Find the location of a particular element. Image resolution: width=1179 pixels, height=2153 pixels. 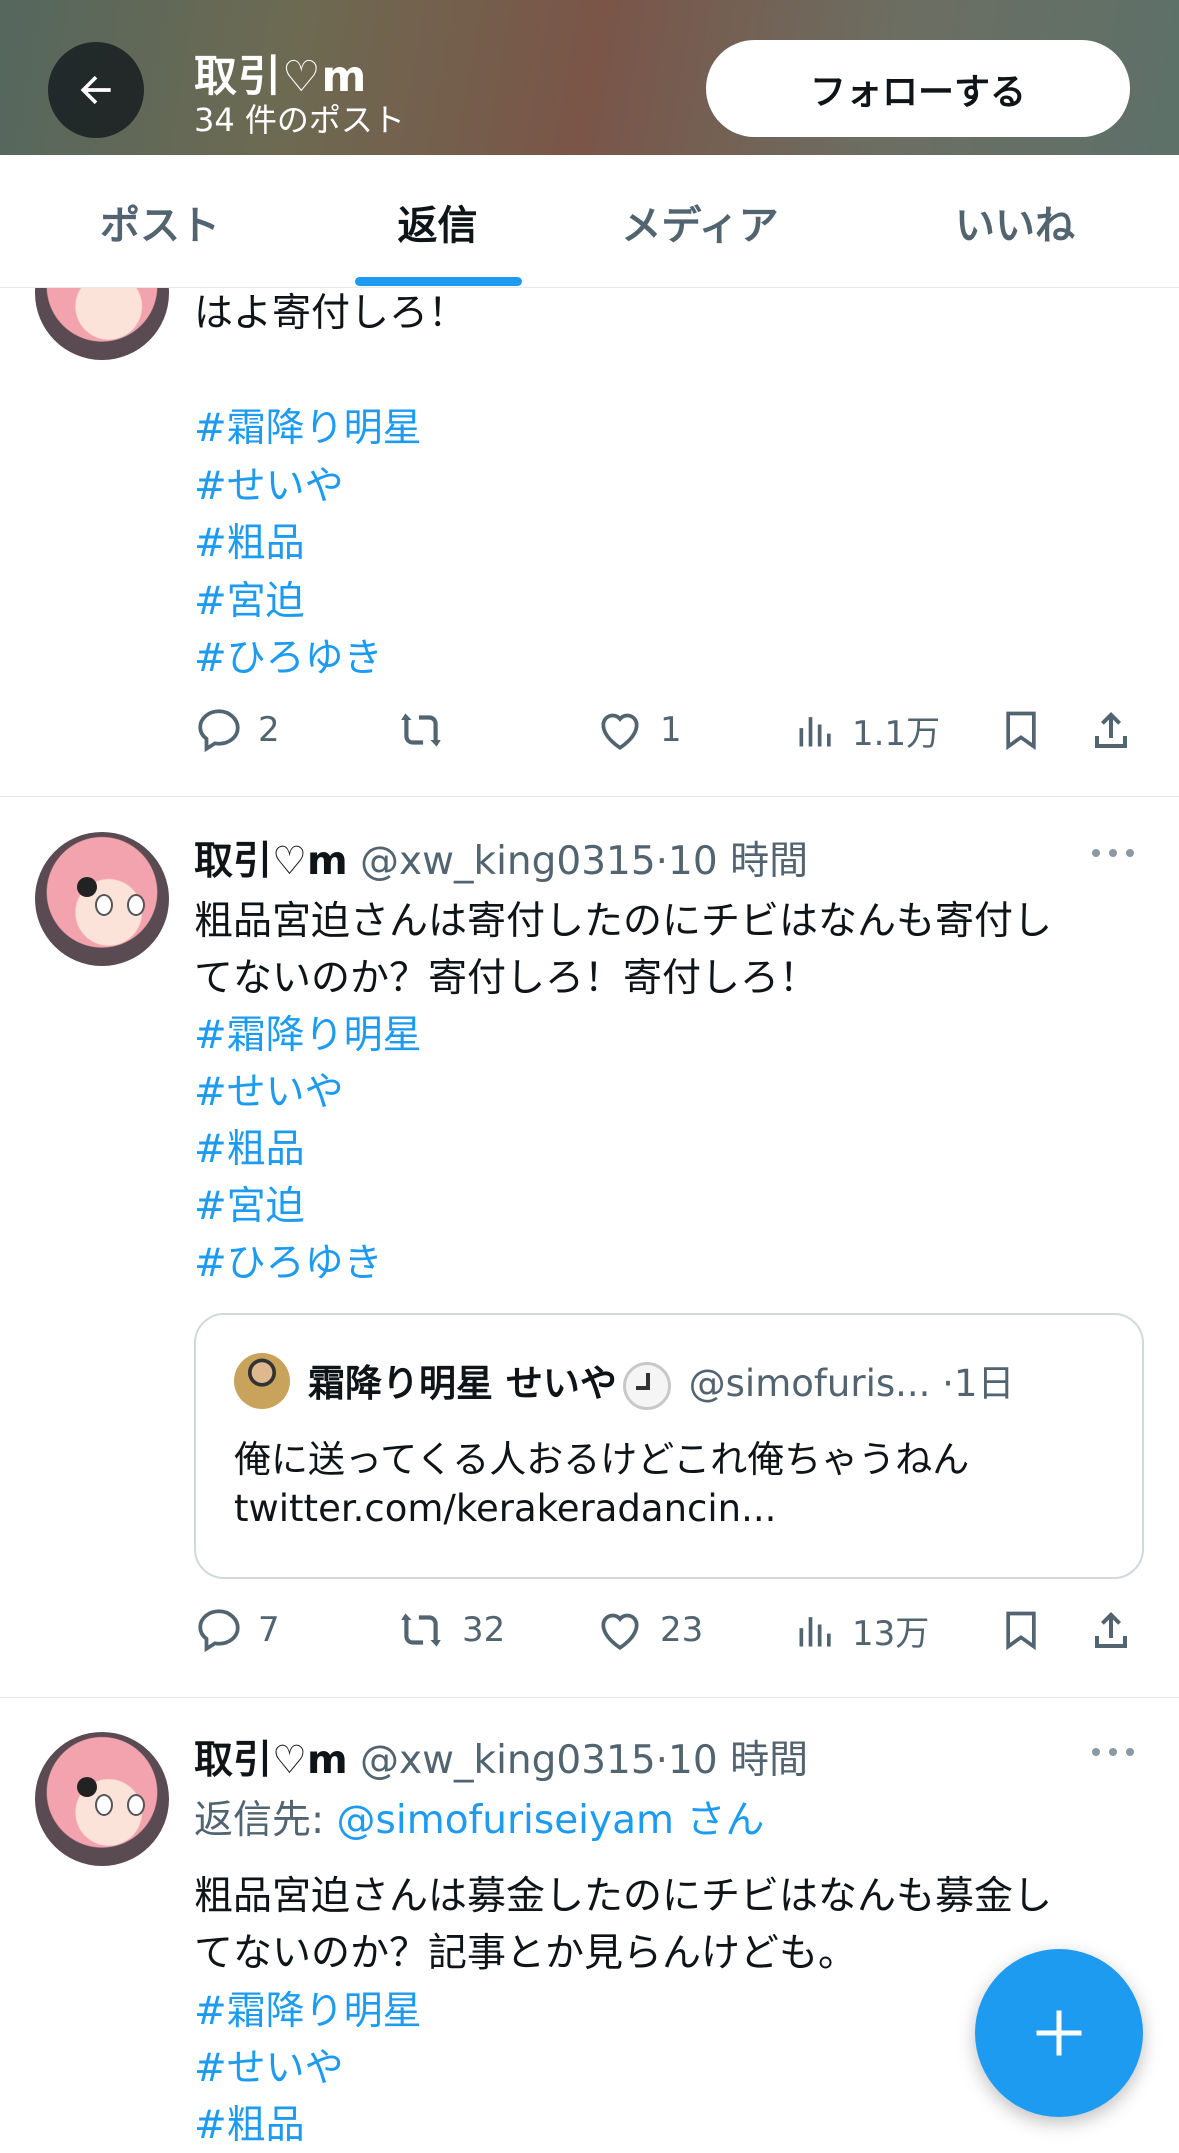

profile-header: 取引♡m 34 件のポスト フォローする is located at coordinates (589, 77).